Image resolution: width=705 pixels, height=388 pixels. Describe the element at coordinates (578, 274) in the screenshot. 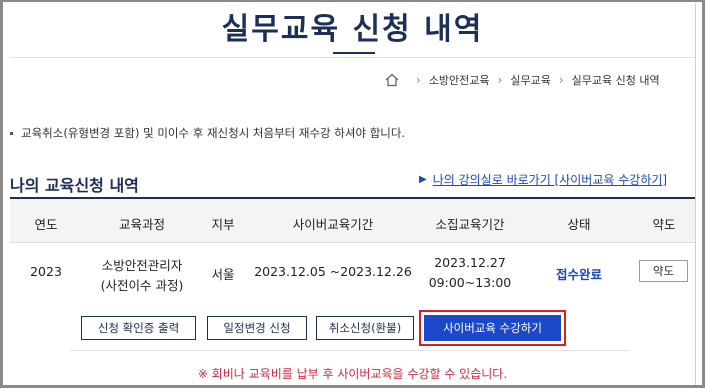

I see `status-badge: 접수완료` at that location.